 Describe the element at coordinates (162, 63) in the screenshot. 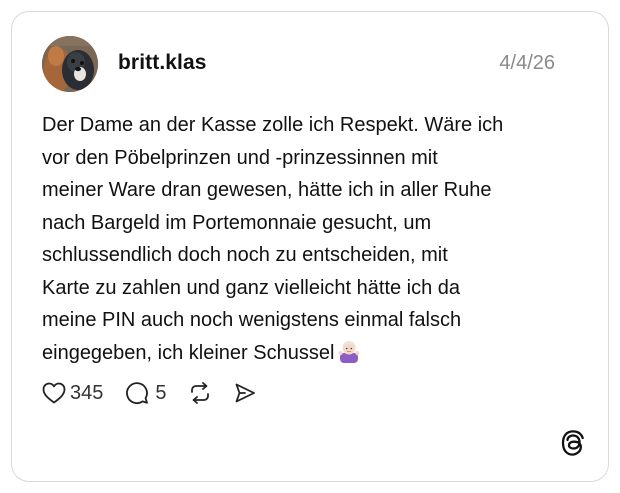

I see `username: britt.klas` at that location.